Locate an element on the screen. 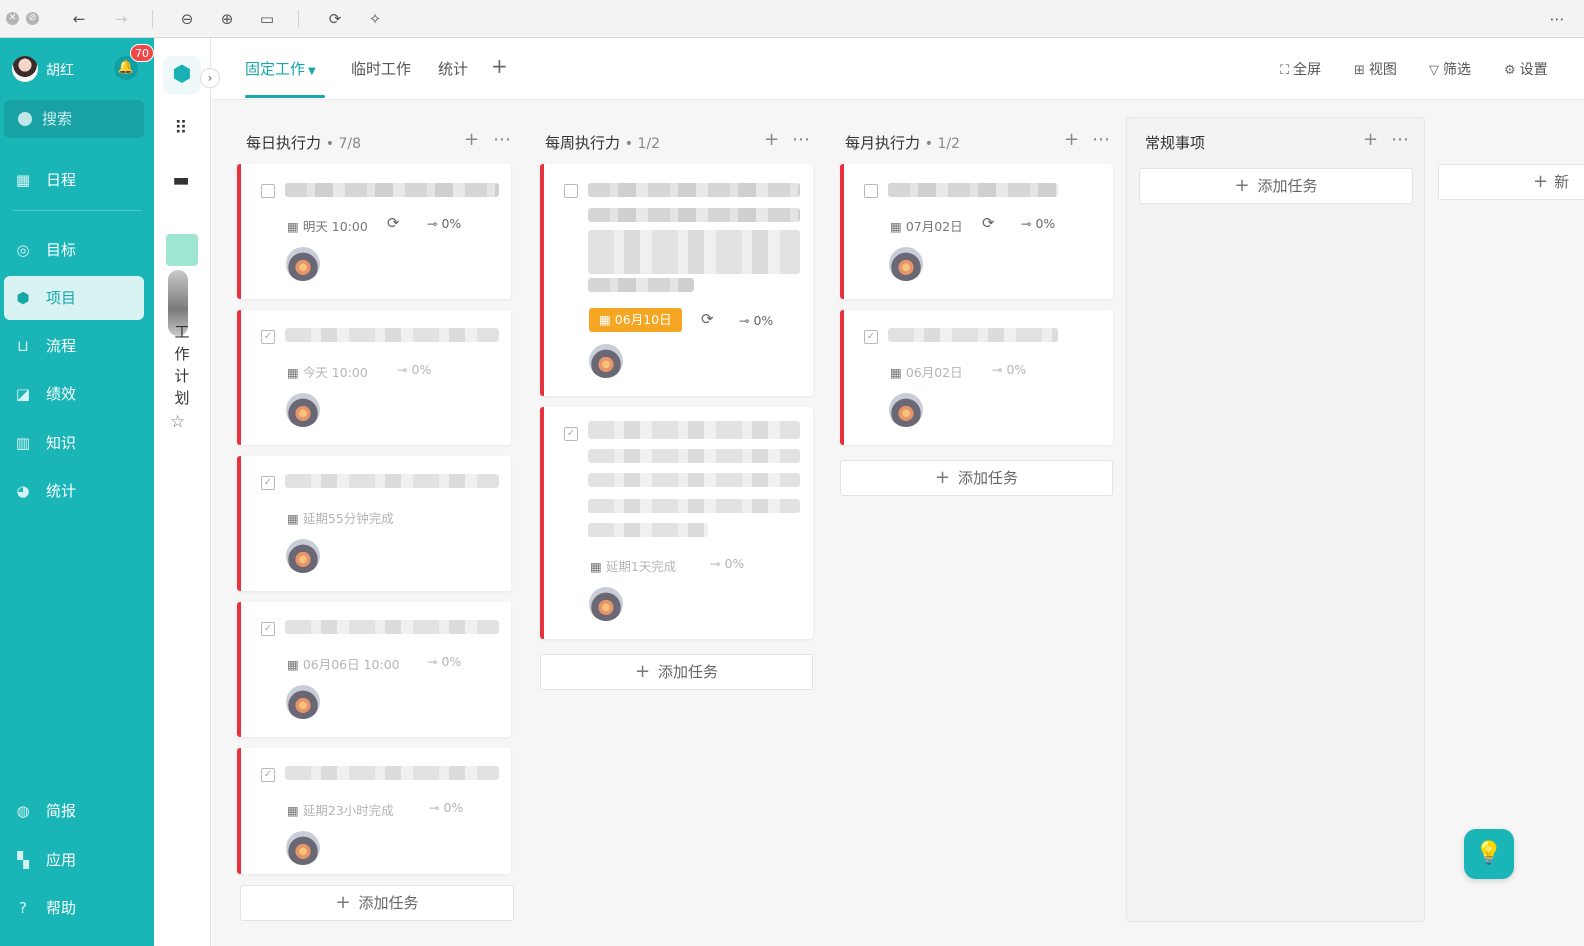  date-text: 06月10日 is located at coordinates (643, 319).